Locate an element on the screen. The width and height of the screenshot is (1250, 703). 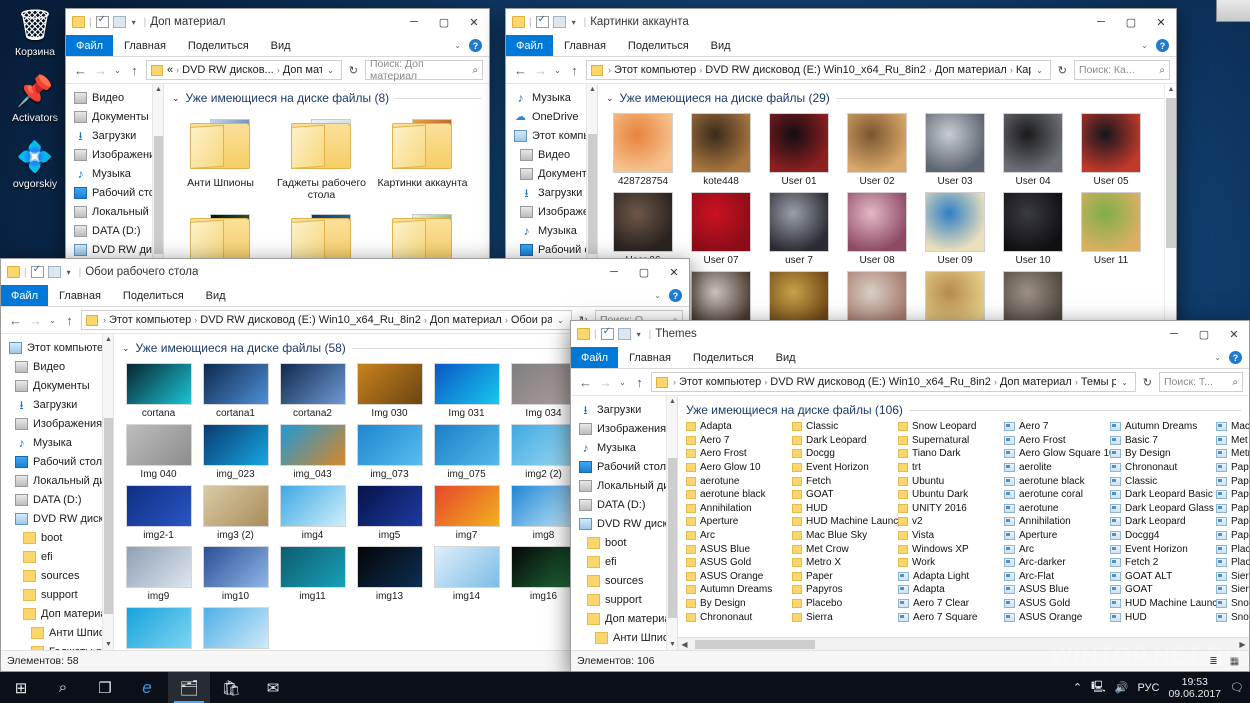
list-item: Tiano Dark is located at coordinates (951, 454).